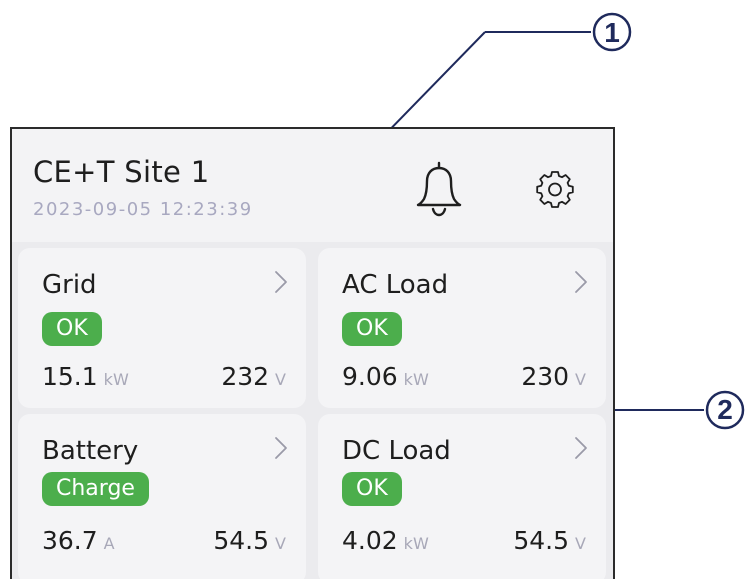 The width and height of the screenshot is (747, 579). What do you see at coordinates (162, 496) in the screenshot?
I see `battery-card: Battery Charge 36.7 A 54.5 V` at bounding box center [162, 496].